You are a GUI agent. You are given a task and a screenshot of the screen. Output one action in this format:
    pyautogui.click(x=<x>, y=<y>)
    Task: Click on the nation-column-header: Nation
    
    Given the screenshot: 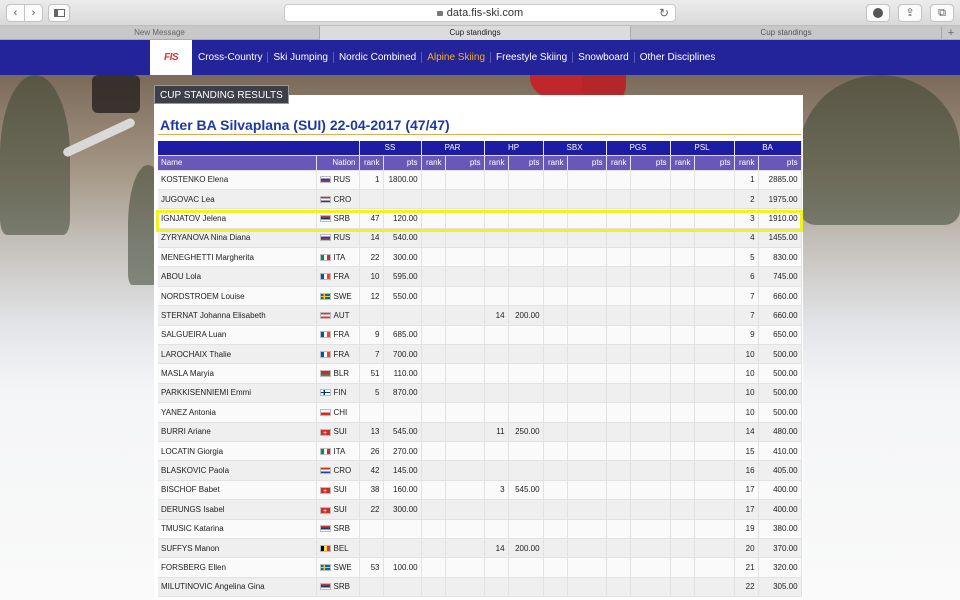 What is the action you would take?
    pyautogui.click(x=338, y=163)
    